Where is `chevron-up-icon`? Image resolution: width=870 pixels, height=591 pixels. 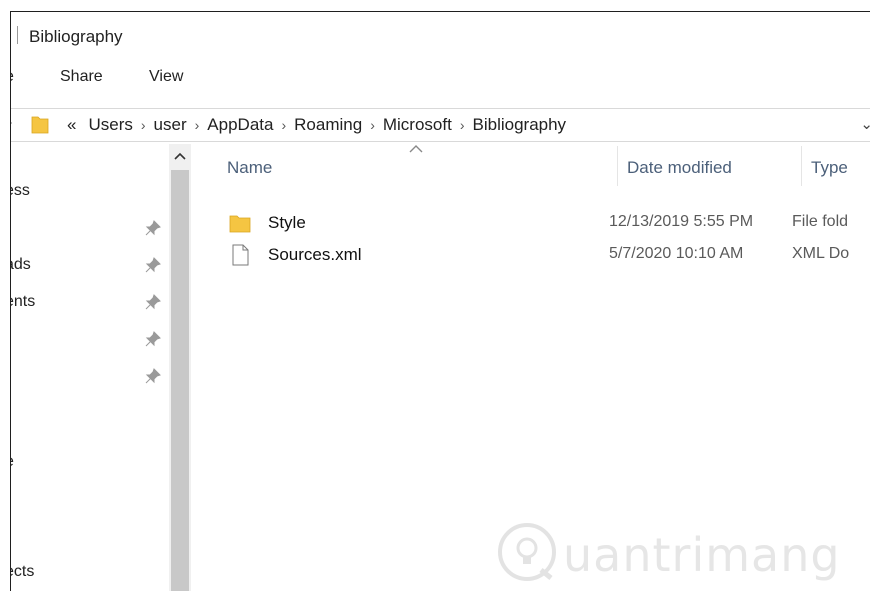 chevron-up-icon is located at coordinates (180, 156).